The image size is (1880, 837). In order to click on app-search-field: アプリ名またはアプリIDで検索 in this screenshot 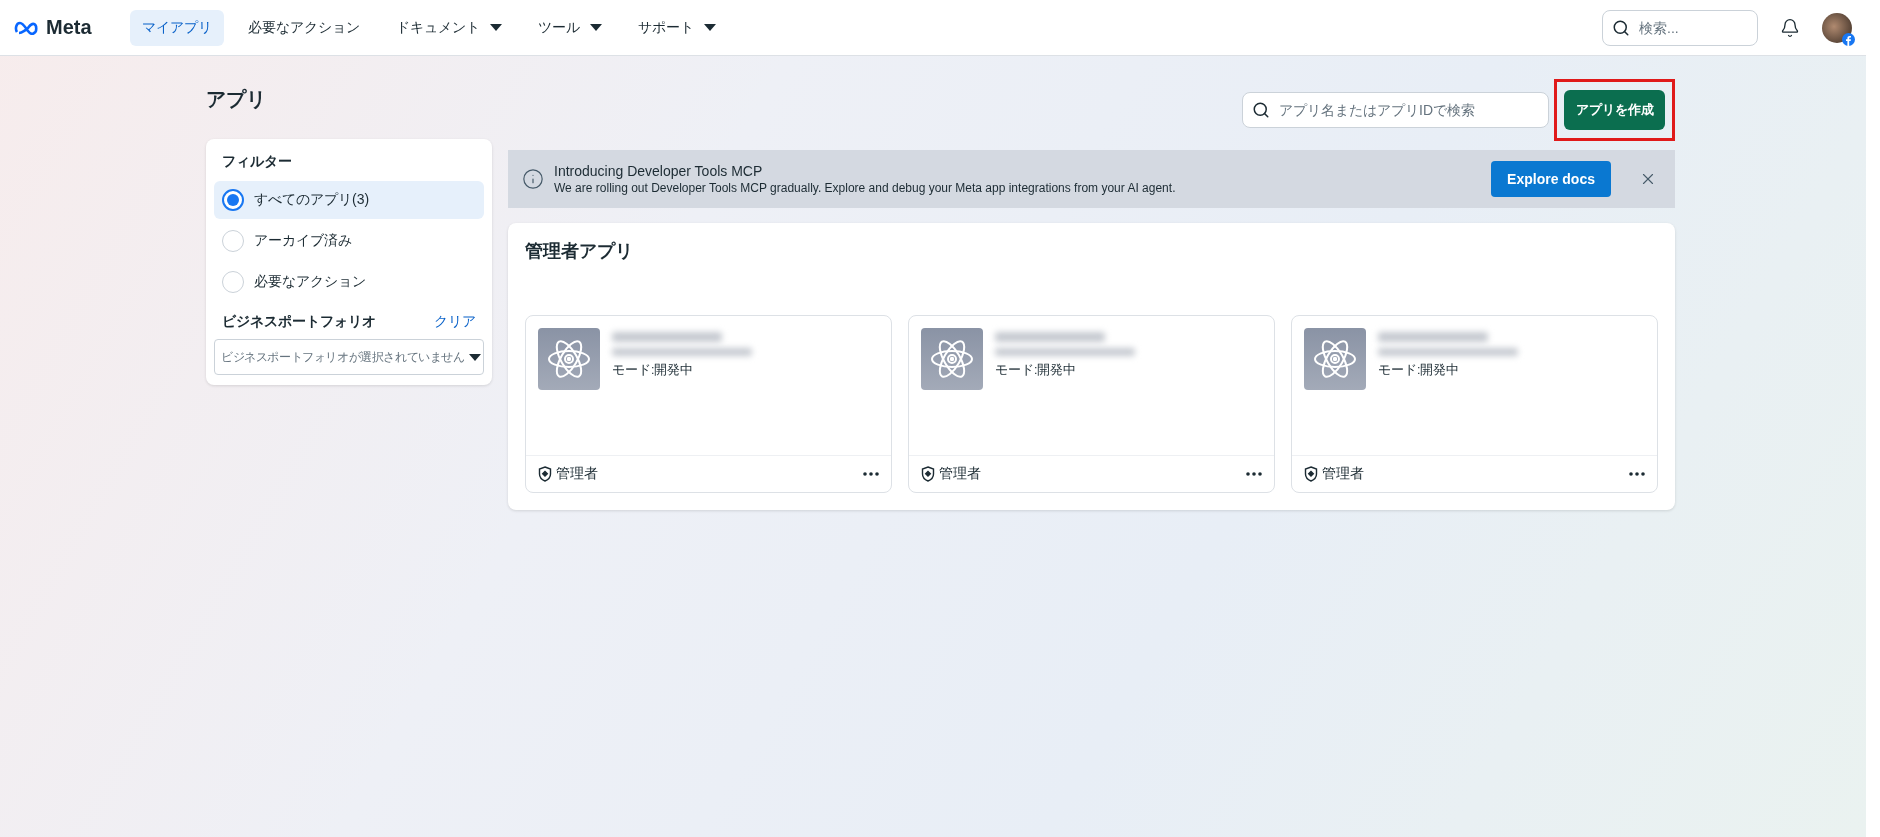, I will do `click(1395, 110)`.